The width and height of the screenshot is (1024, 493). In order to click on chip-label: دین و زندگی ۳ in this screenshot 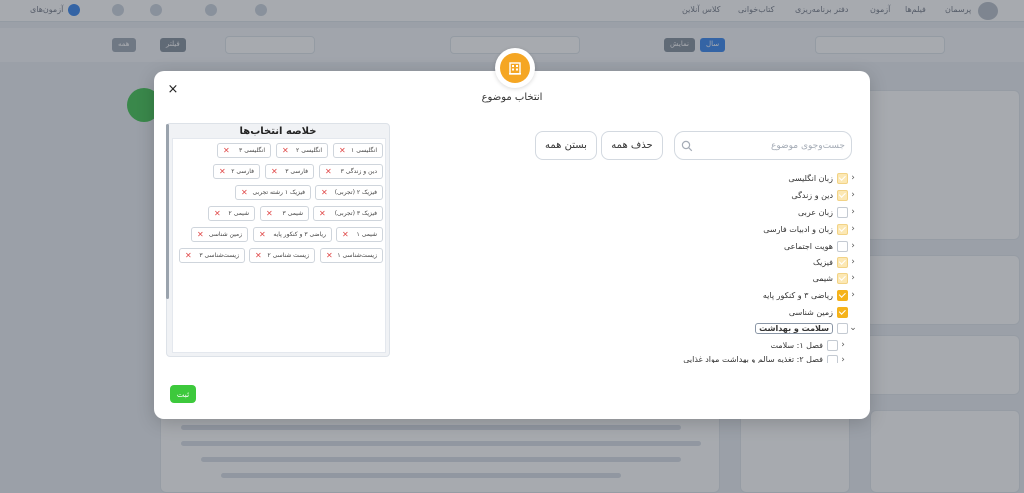, I will do `click(358, 171)`.